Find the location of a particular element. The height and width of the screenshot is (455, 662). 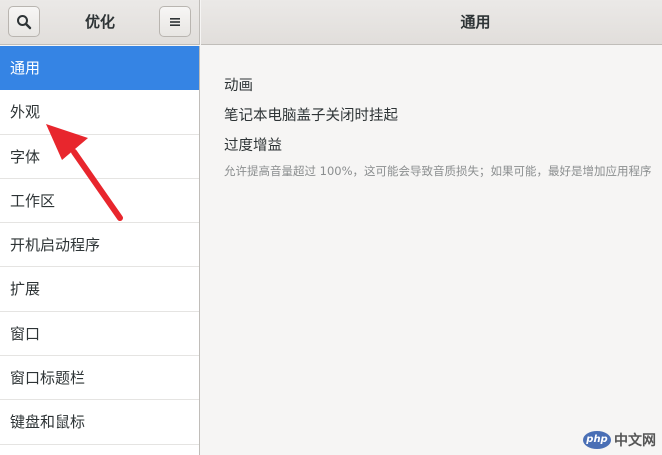

search-icon is located at coordinates (24, 21).